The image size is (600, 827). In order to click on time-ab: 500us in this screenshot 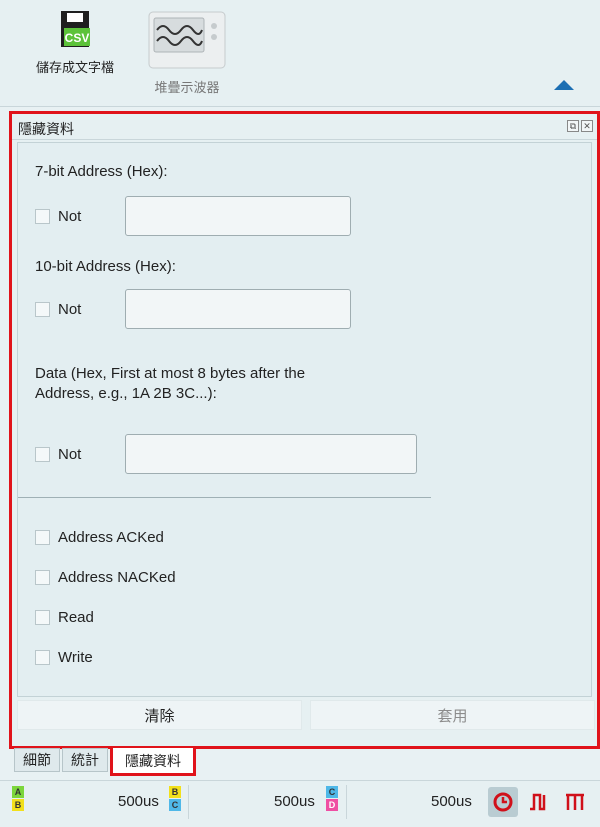, I will do `click(138, 801)`.